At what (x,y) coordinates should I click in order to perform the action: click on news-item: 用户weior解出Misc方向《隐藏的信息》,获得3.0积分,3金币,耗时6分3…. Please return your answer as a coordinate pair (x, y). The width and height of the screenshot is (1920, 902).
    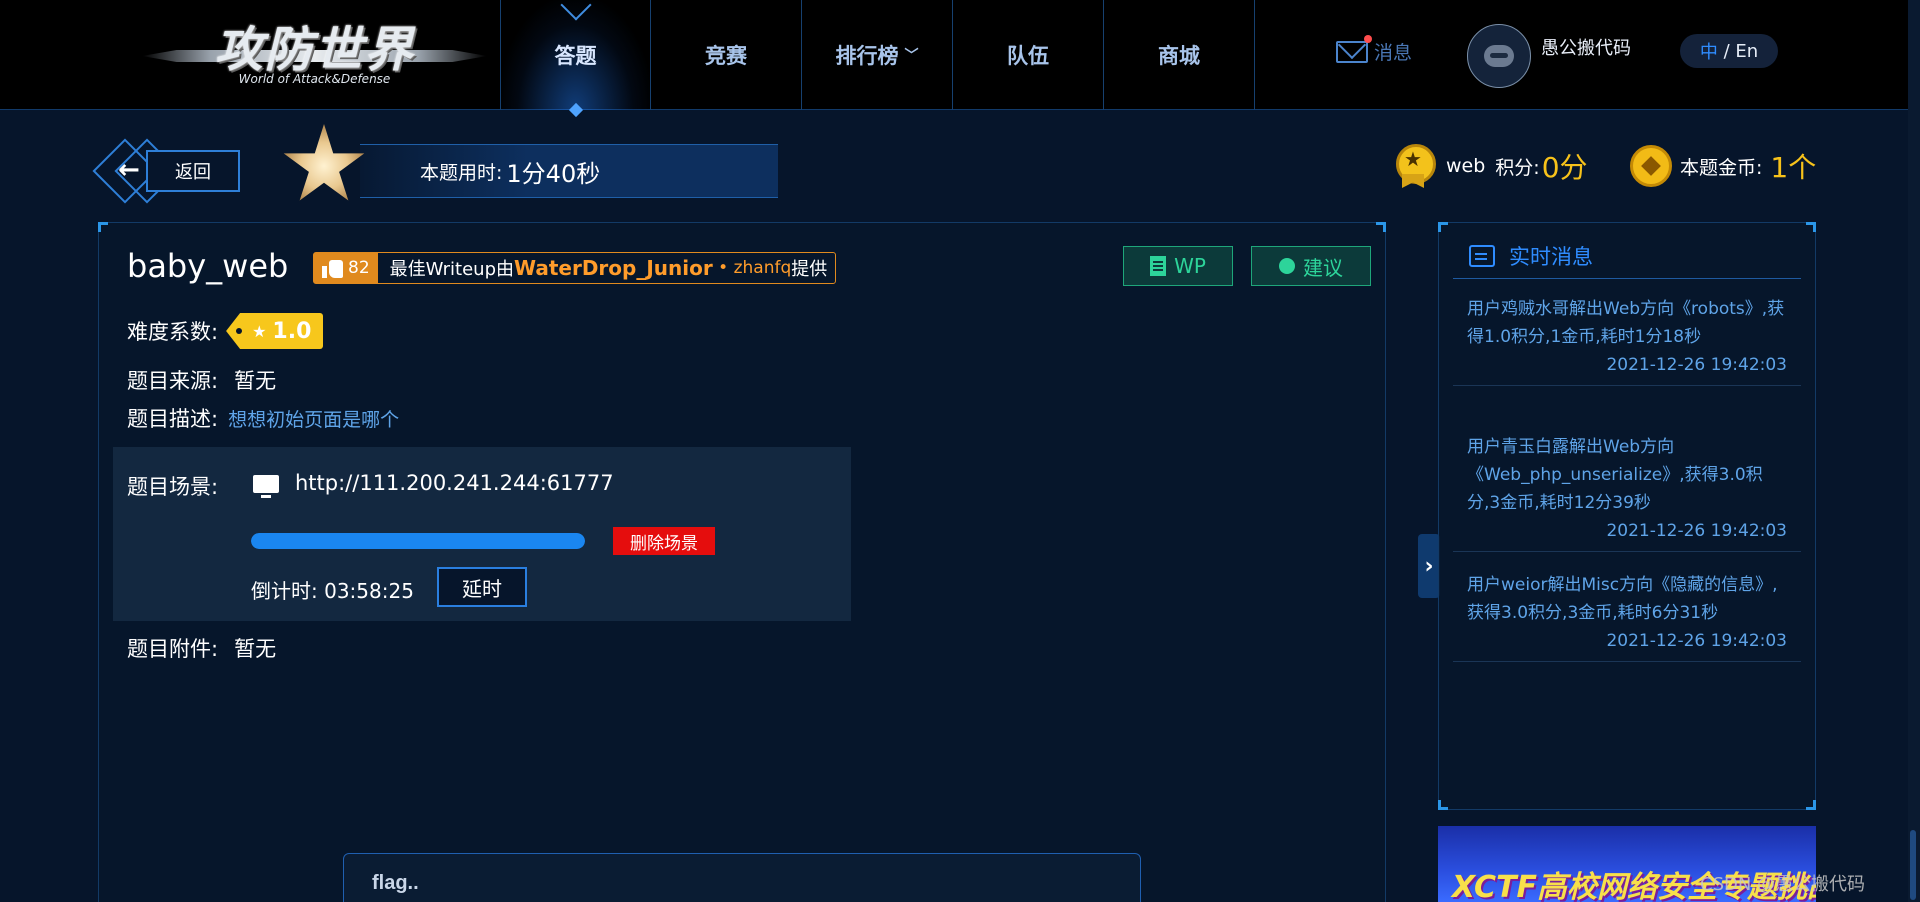
    Looking at the image, I should click on (1627, 609).